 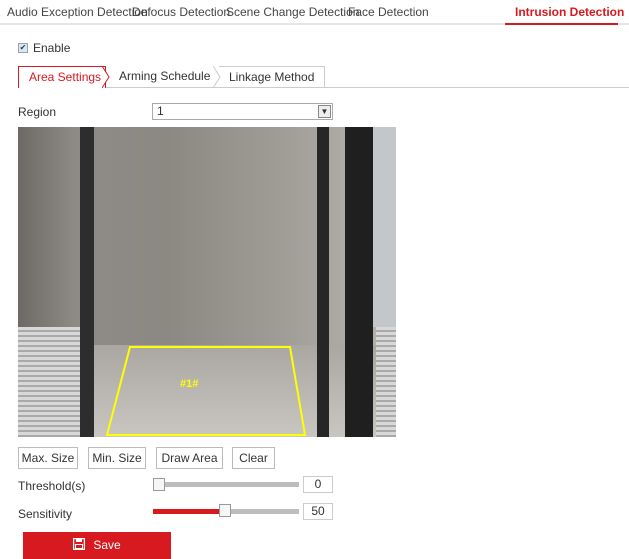 What do you see at coordinates (225, 510) in the screenshot?
I see `sensitivity-slider-thumb` at bounding box center [225, 510].